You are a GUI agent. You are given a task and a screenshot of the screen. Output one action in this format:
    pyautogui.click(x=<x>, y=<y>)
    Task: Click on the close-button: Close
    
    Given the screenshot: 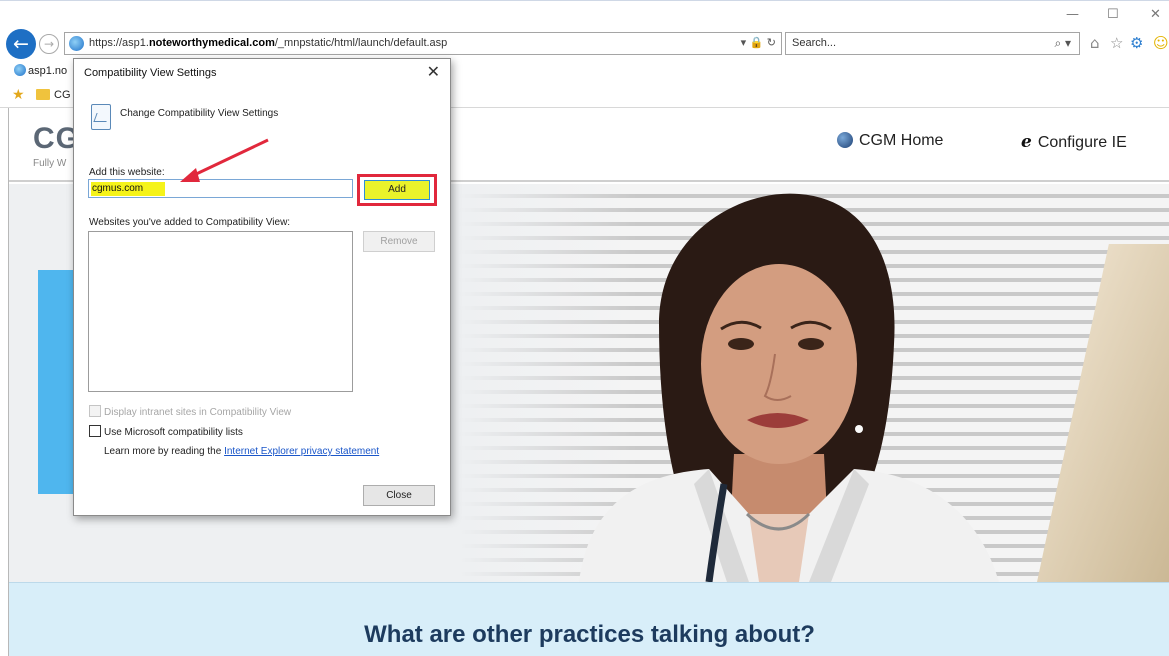 What is the action you would take?
    pyautogui.click(x=399, y=495)
    